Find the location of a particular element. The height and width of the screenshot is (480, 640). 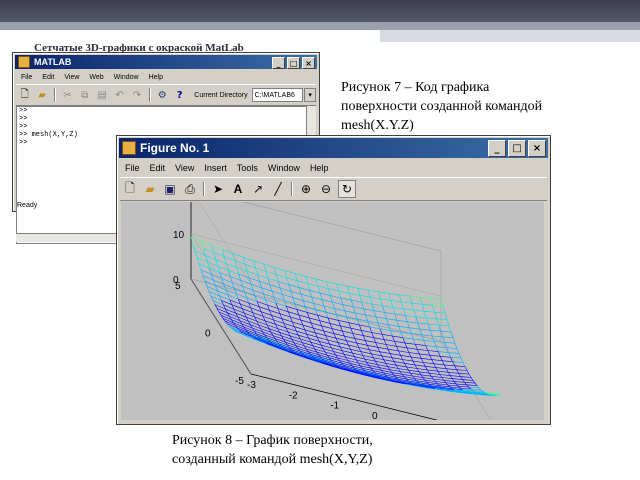

figure-window-title: Figure No. 1 is located at coordinates (175, 148).